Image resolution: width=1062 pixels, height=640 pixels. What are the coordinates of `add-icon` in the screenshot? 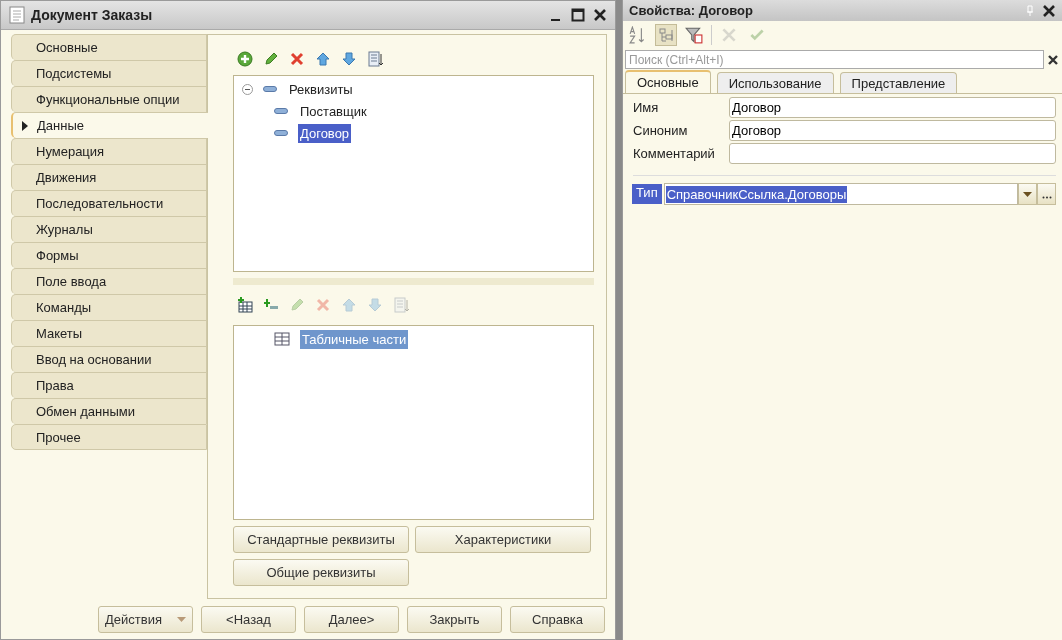 It's located at (245, 59).